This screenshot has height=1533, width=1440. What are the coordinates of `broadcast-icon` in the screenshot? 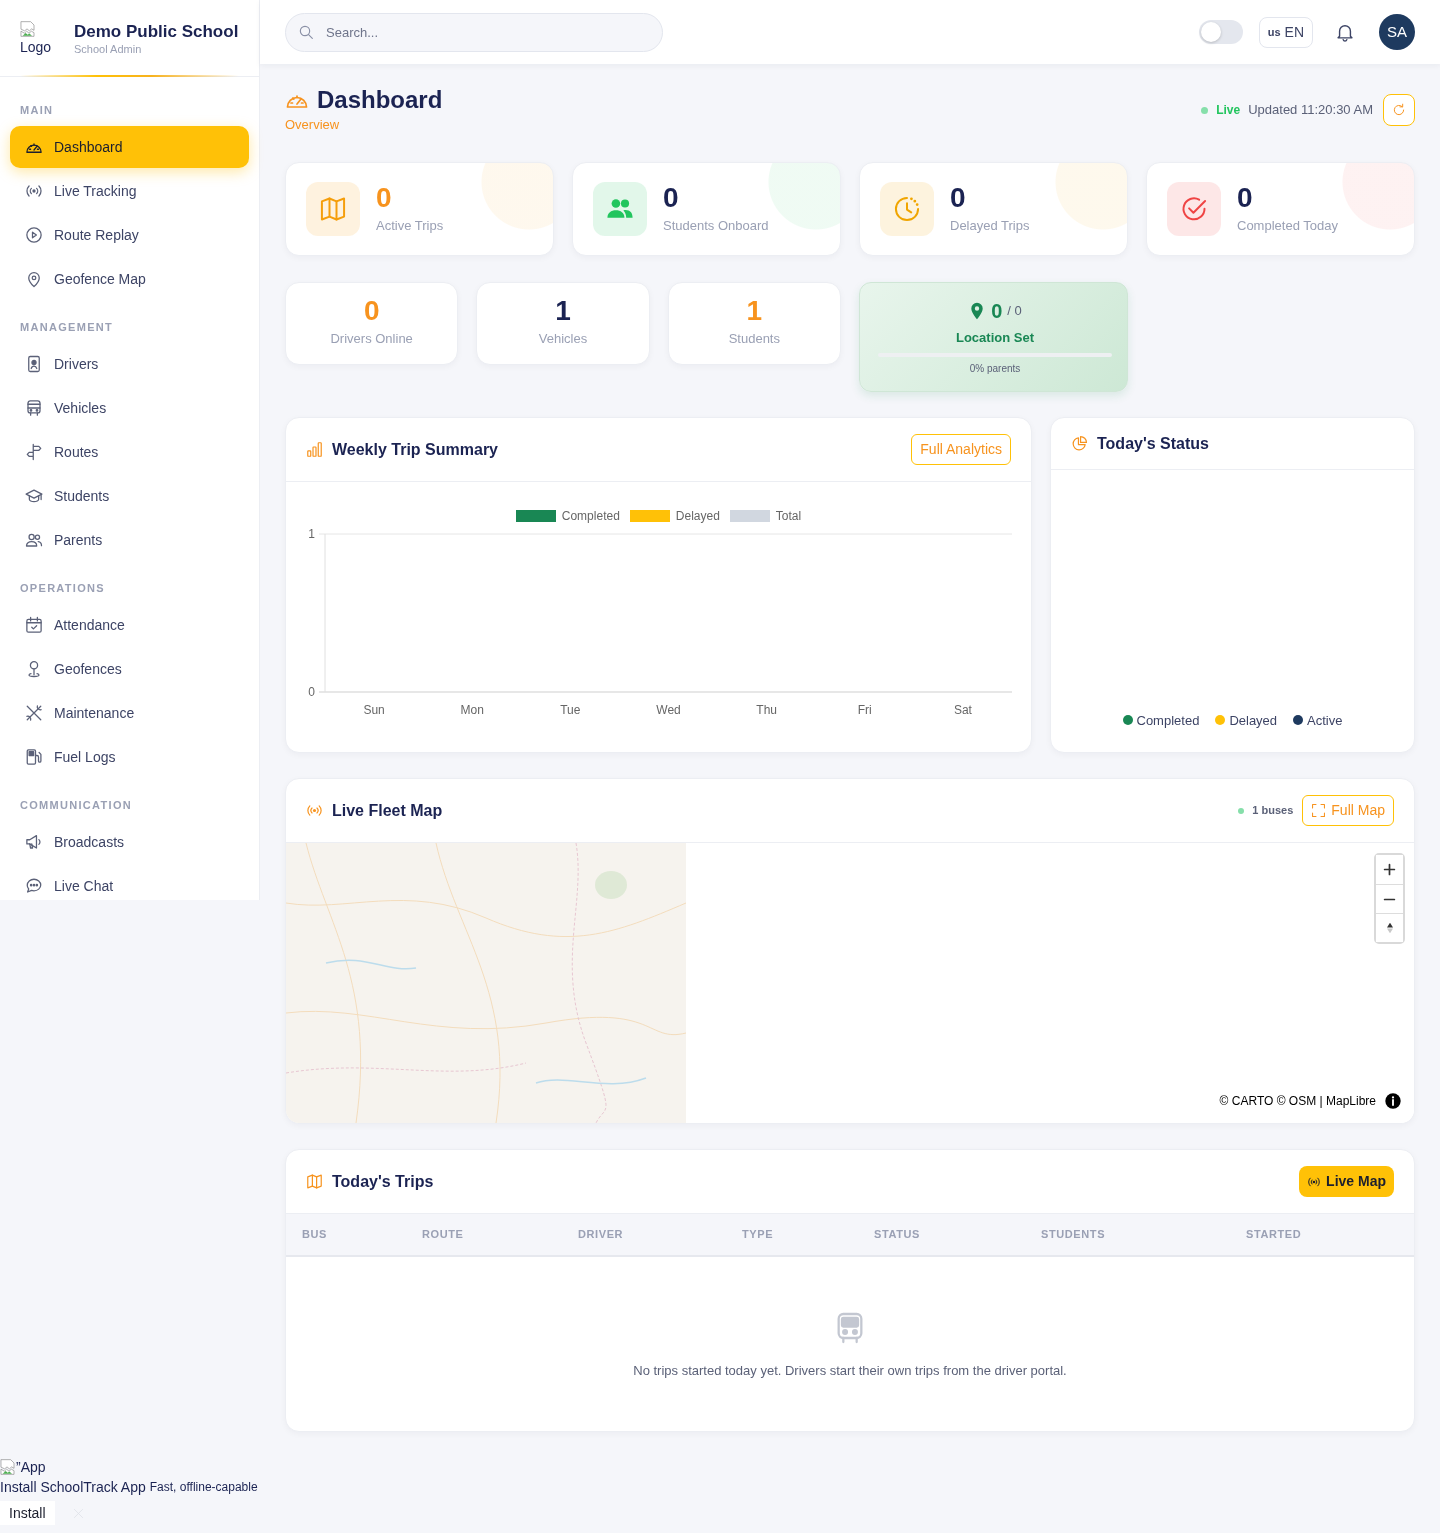 It's located at (314, 810).